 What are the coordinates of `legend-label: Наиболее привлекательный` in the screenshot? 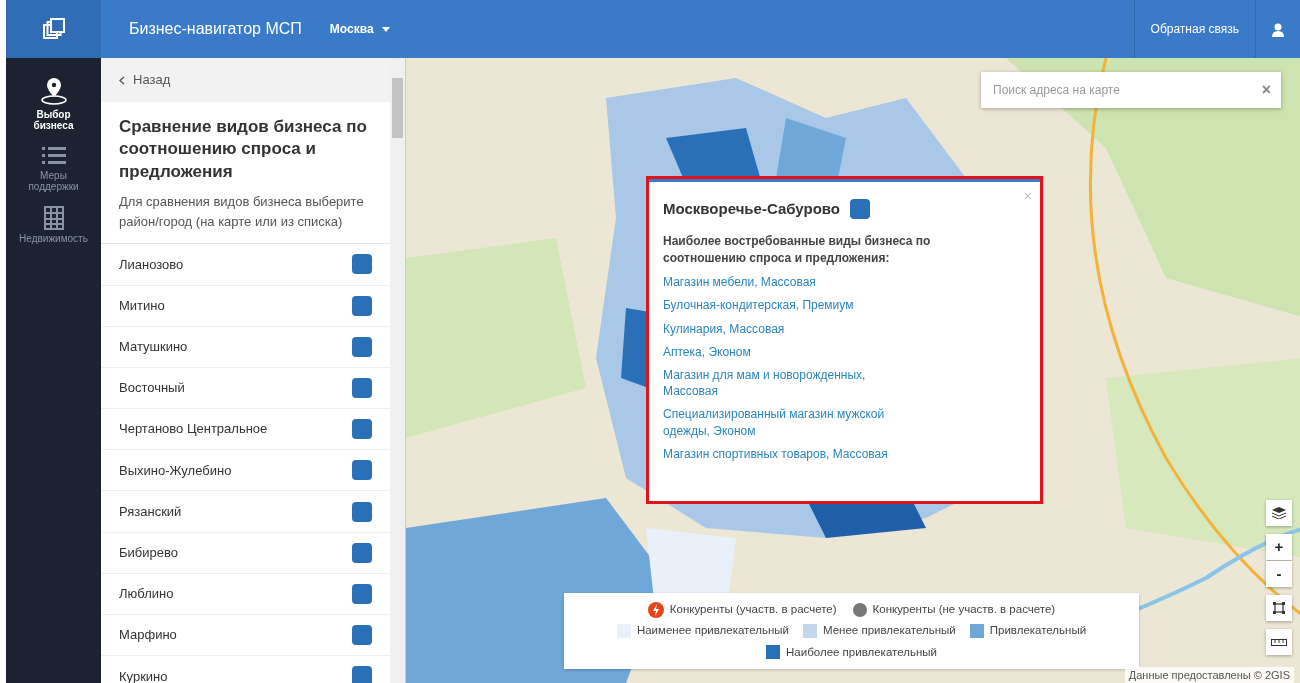 It's located at (861, 652).